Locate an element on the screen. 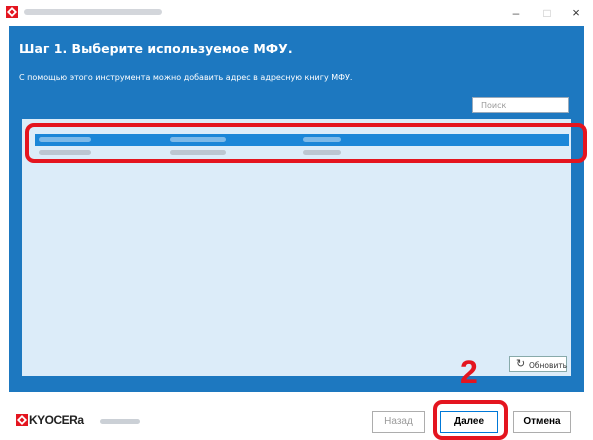 This screenshot has height=440, width=593. step-heading: Шаг 1. Выберите используемое МФУ. is located at coordinates (156, 48).